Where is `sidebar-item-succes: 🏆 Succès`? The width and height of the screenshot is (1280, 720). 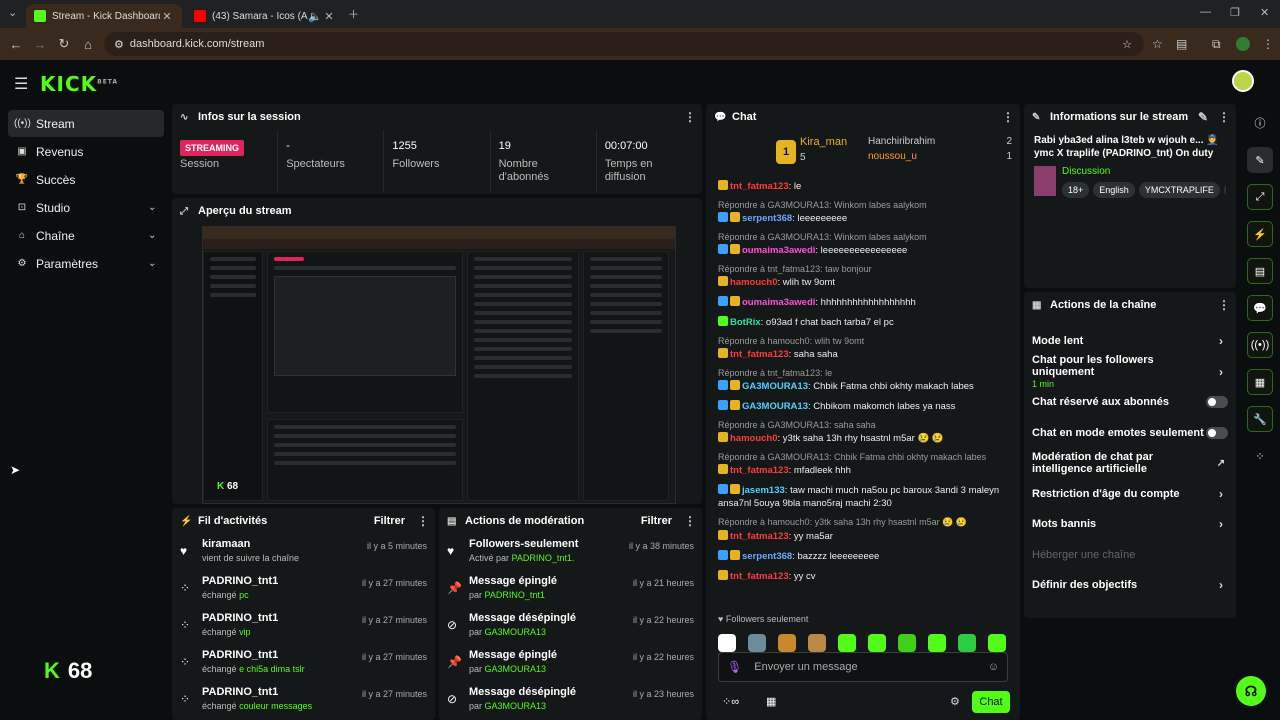 sidebar-item-succes: 🏆 Succès is located at coordinates (86, 179).